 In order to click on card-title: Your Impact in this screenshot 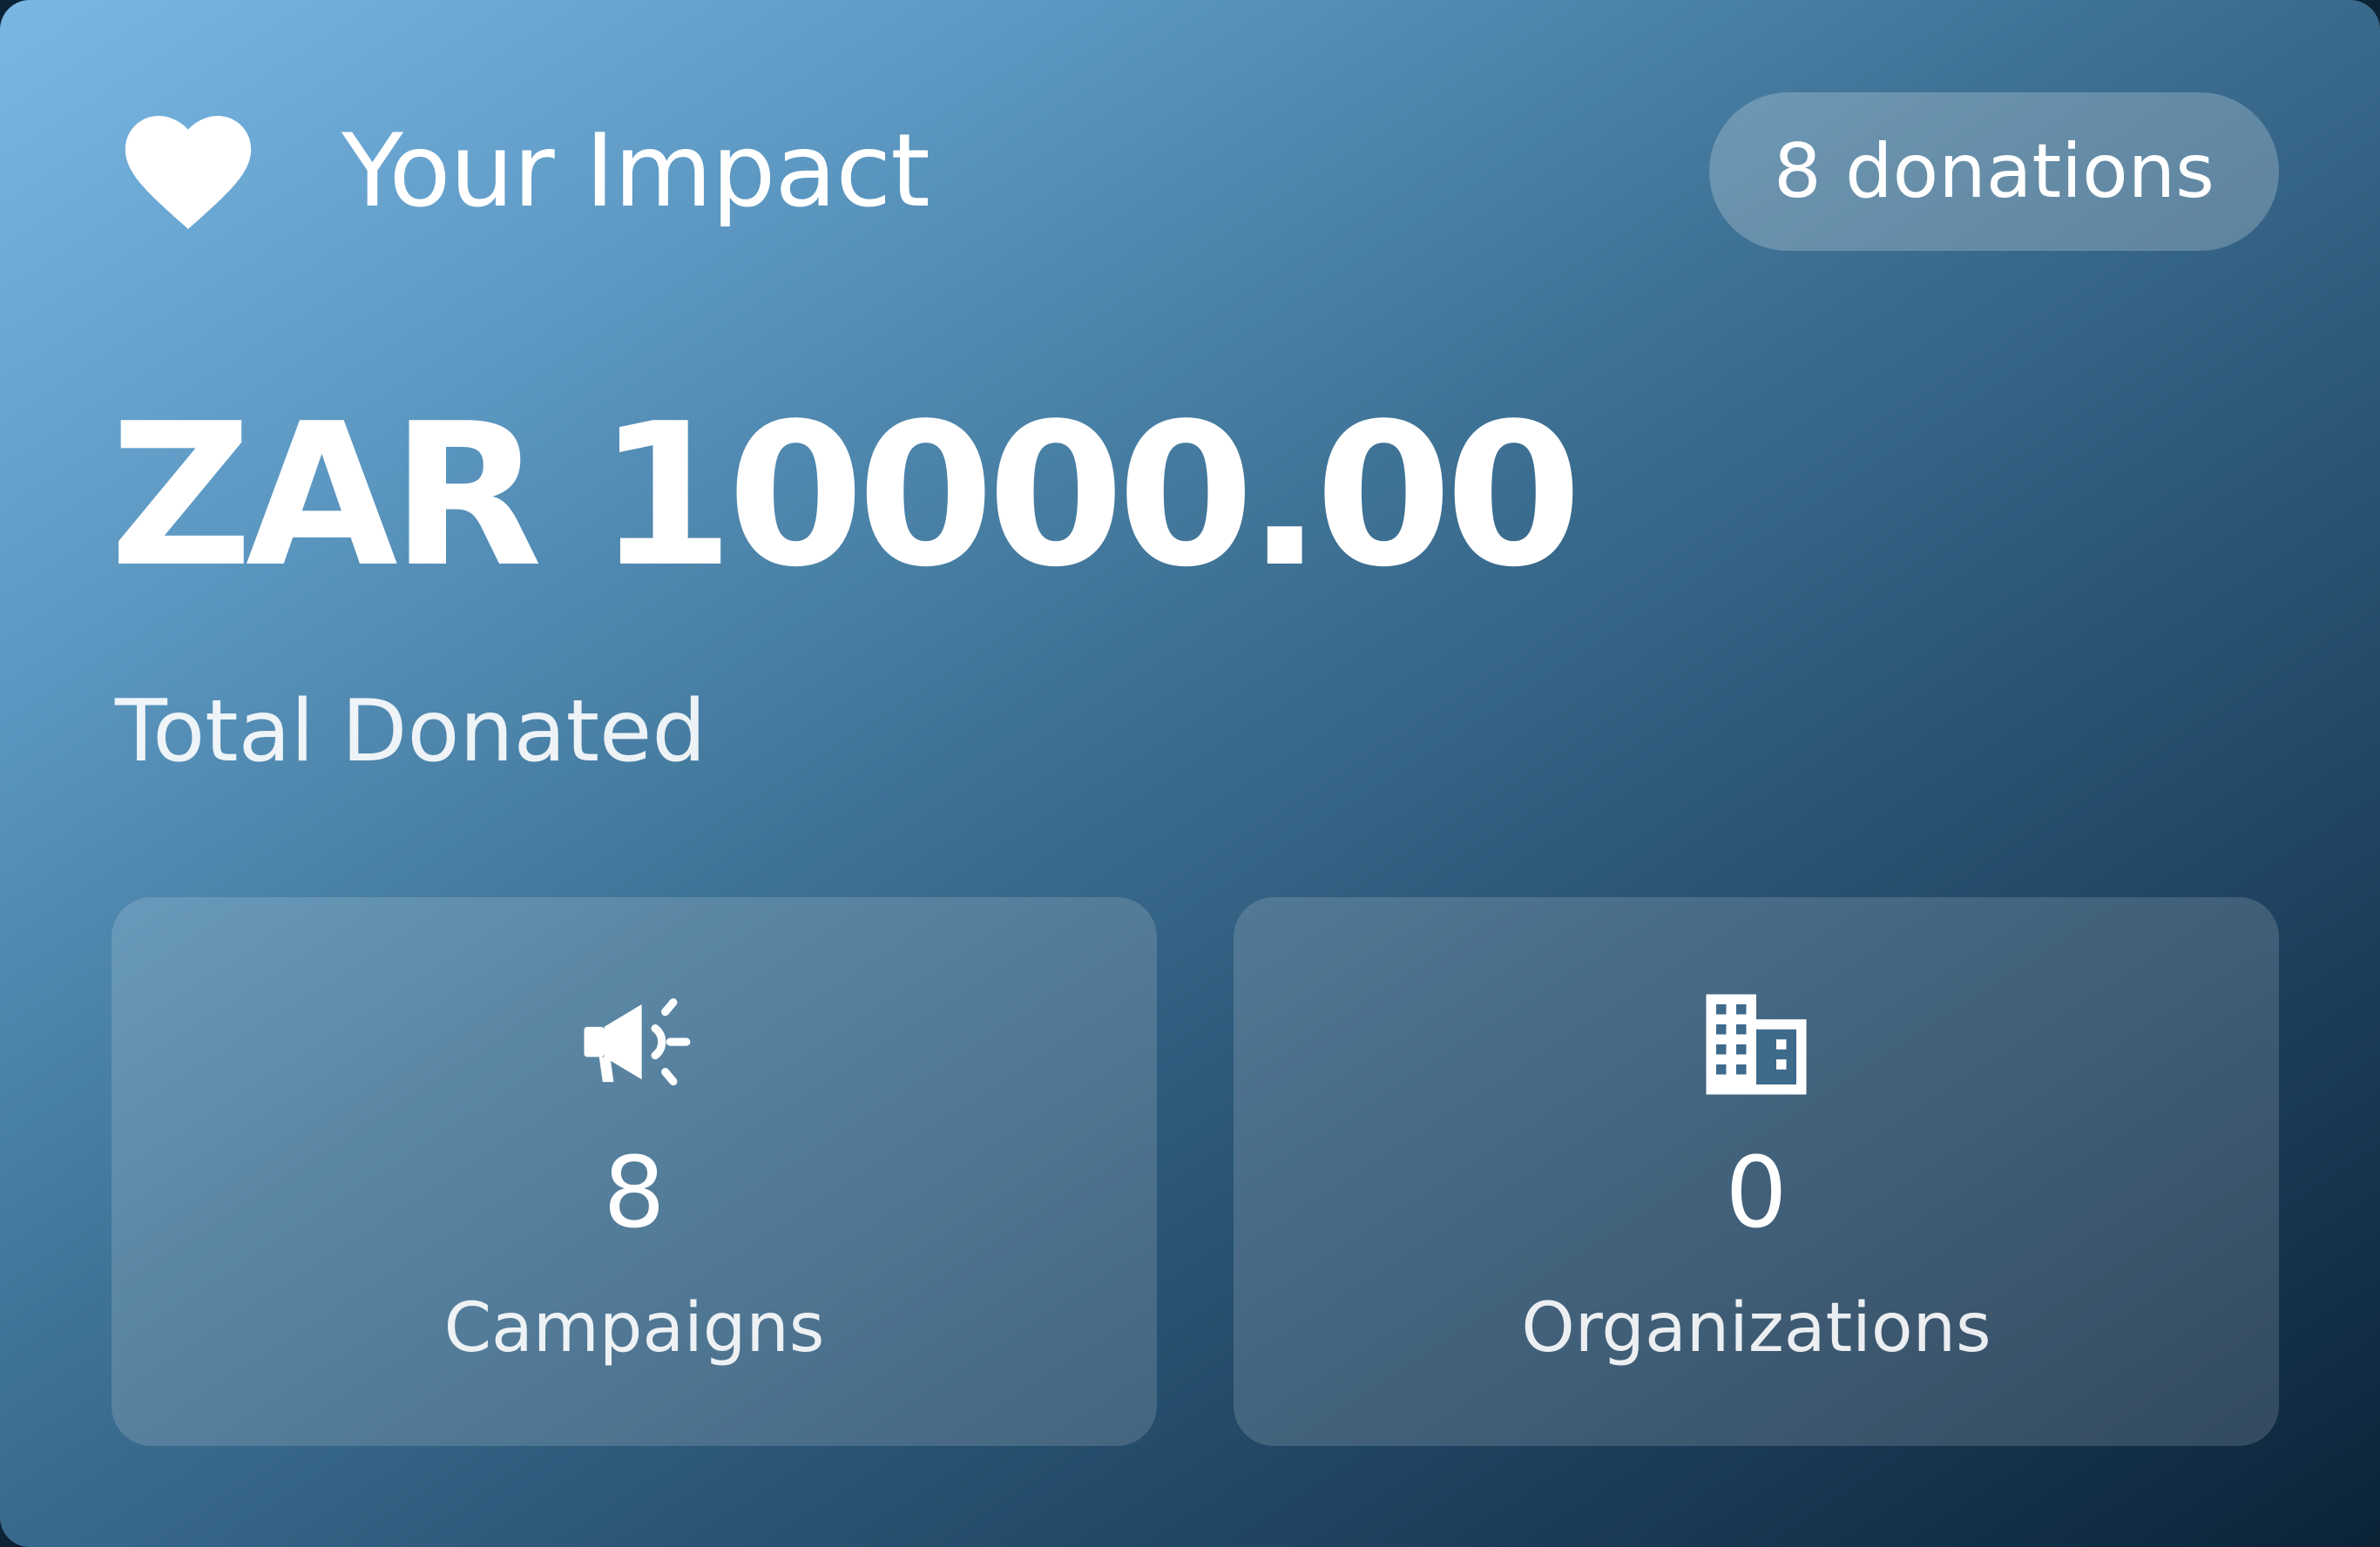, I will do `click(635, 171)`.